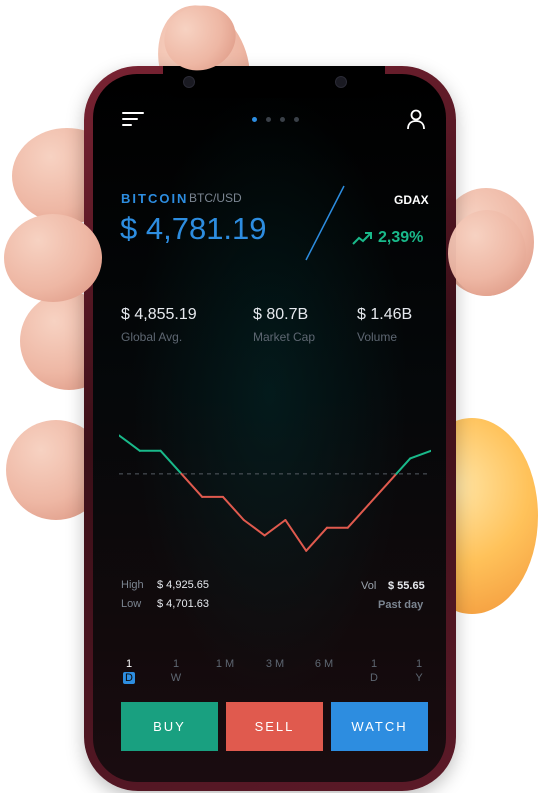  What do you see at coordinates (152, 337) in the screenshot?
I see `stat-global-avg-label: Global Avg.` at bounding box center [152, 337].